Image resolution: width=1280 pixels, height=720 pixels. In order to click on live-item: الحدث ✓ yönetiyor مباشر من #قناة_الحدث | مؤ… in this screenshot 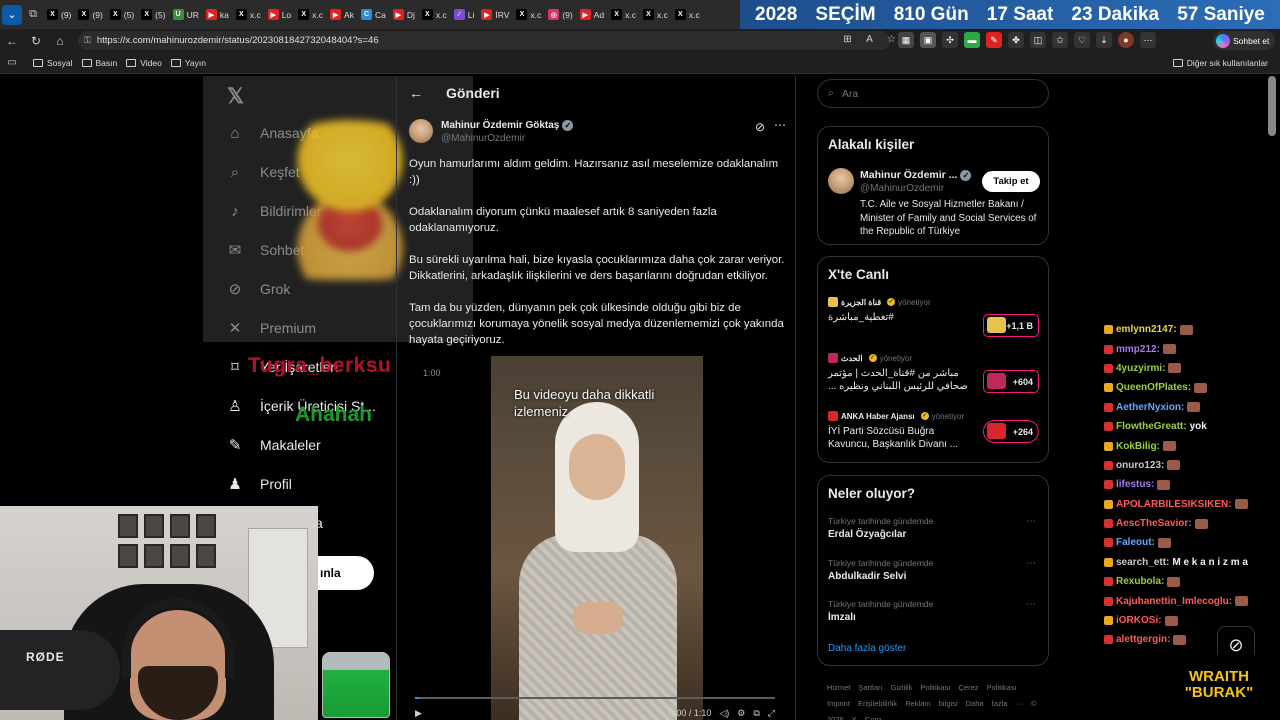, I will do `click(934, 373)`.